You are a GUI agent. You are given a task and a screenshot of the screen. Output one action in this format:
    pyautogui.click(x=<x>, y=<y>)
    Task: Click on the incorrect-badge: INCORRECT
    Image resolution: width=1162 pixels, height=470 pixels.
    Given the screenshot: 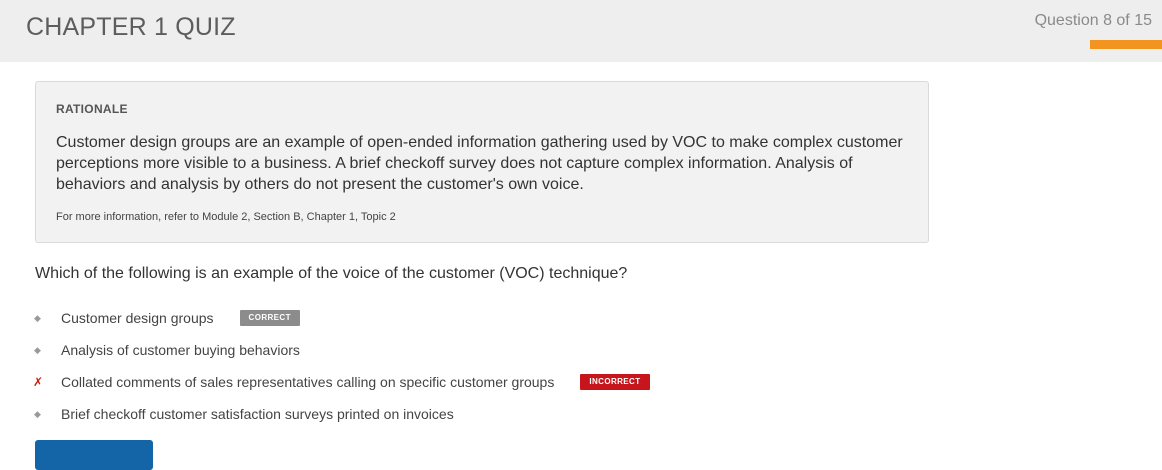 What is the action you would take?
    pyautogui.click(x=615, y=382)
    